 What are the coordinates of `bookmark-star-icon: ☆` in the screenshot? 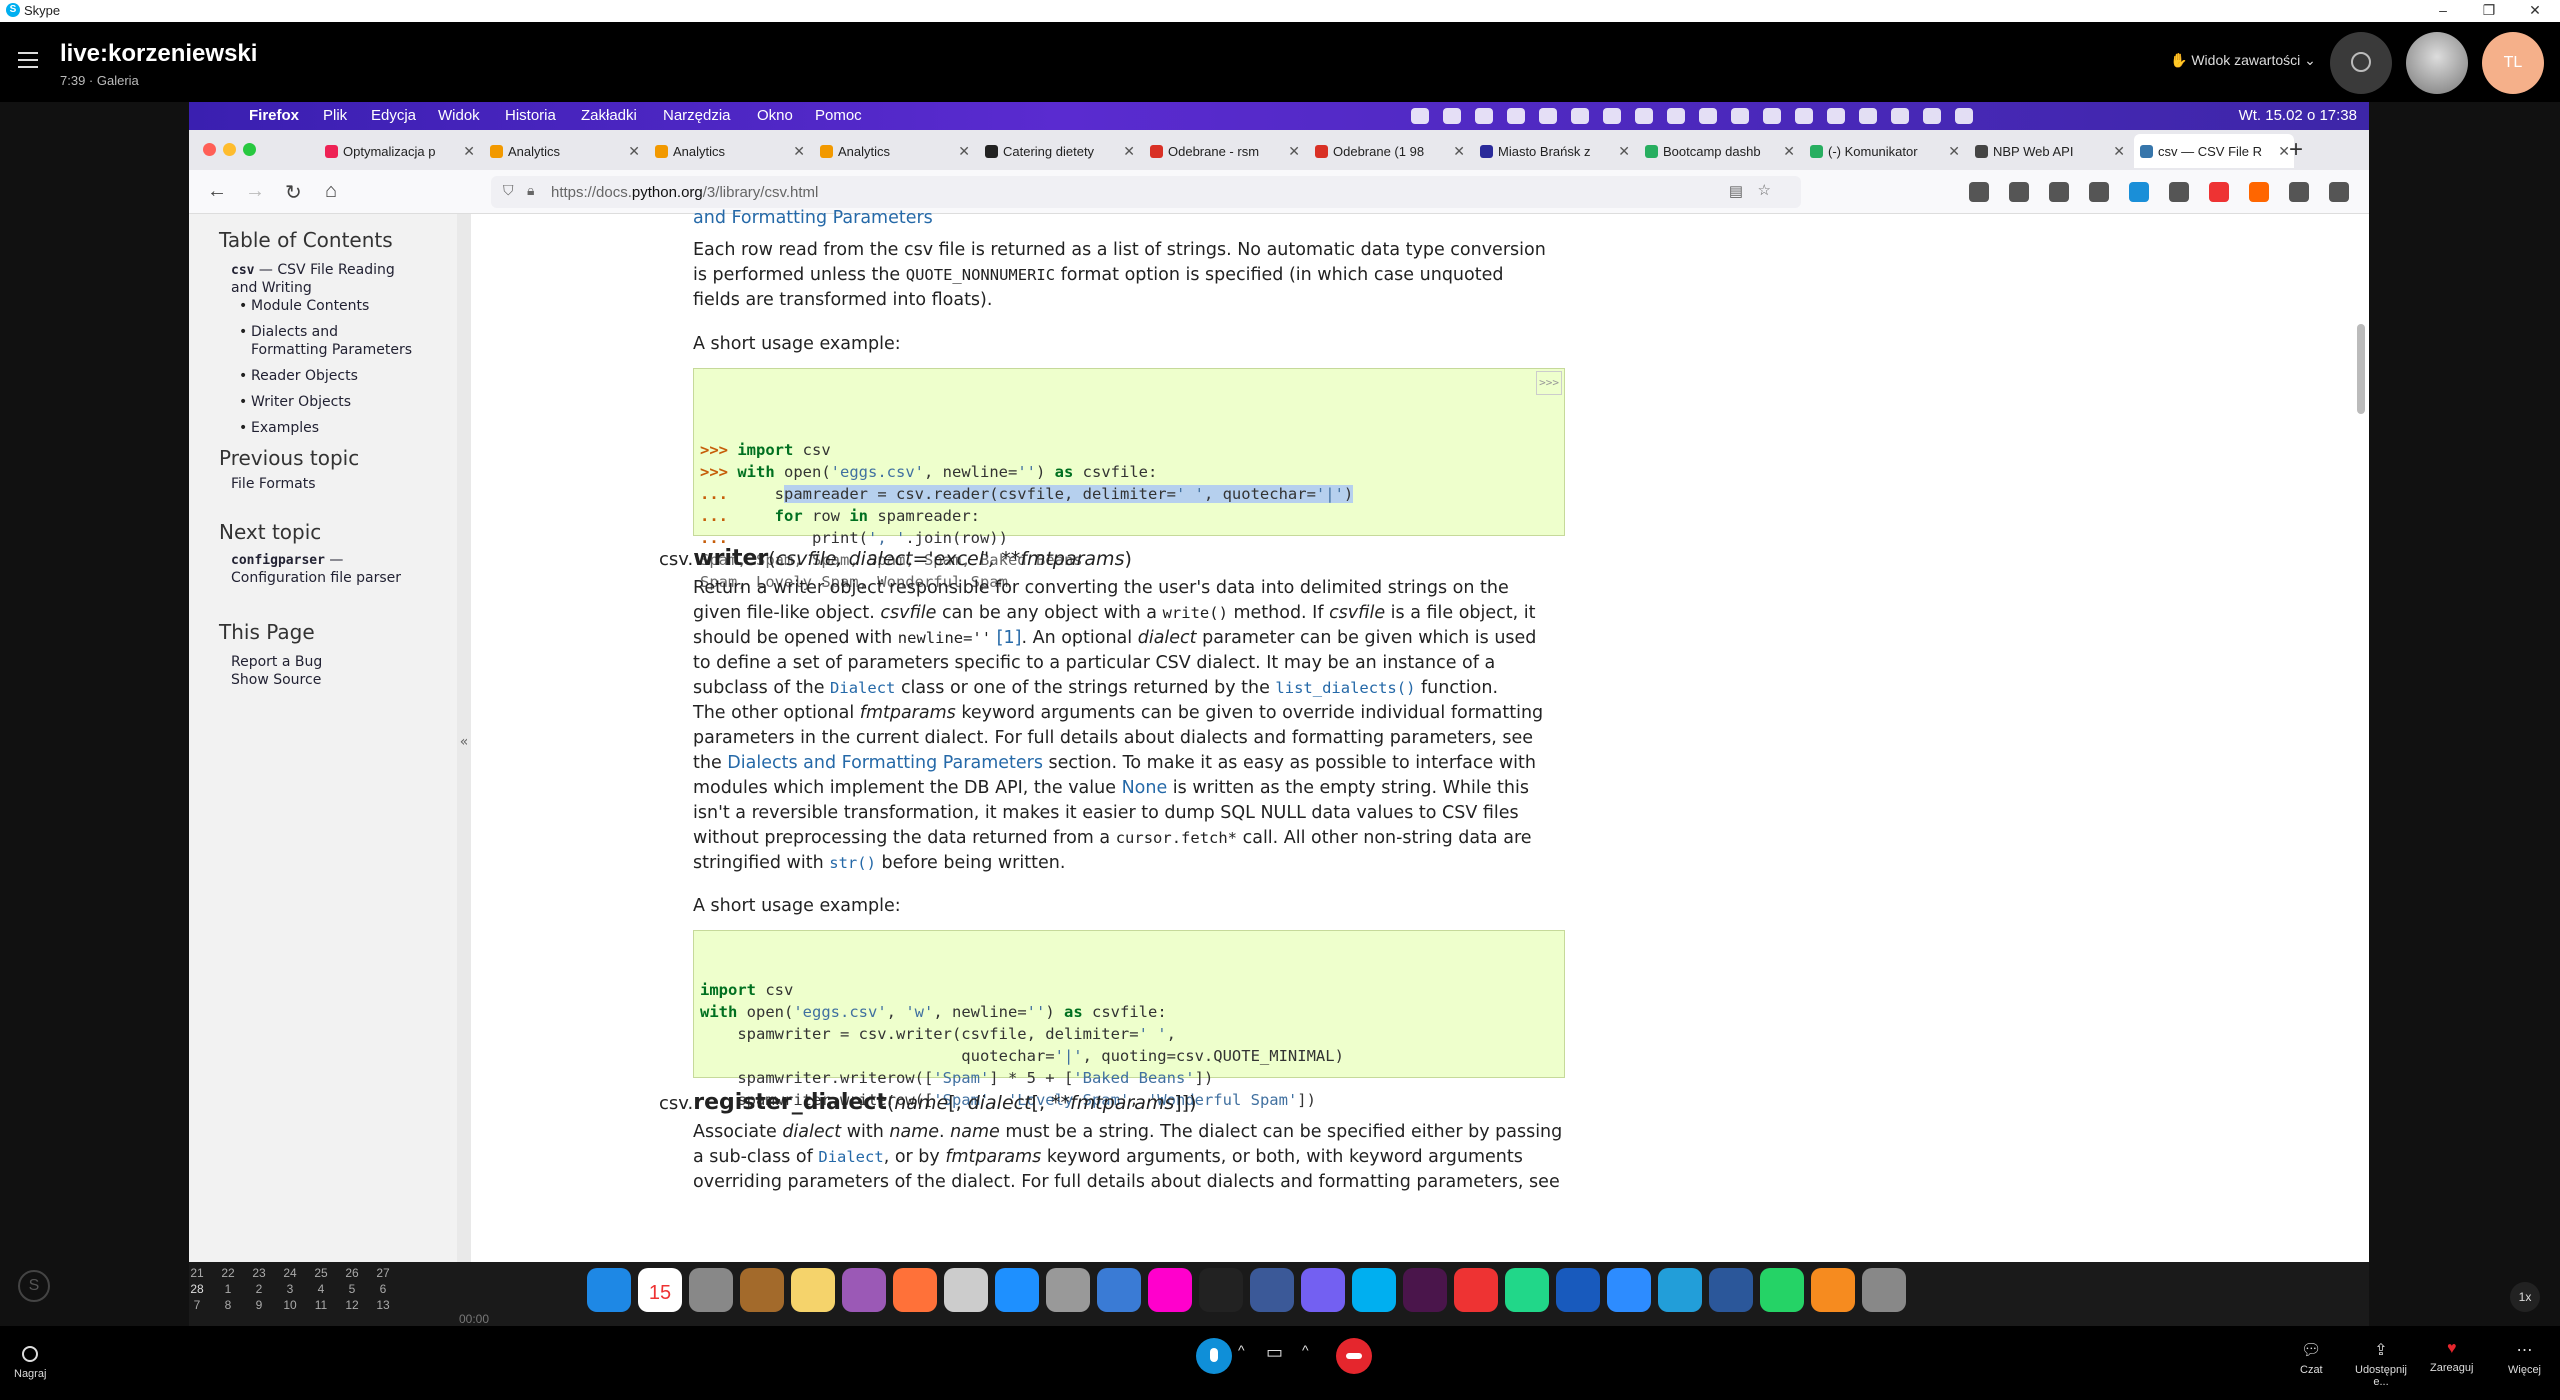 It's located at (1764, 190).